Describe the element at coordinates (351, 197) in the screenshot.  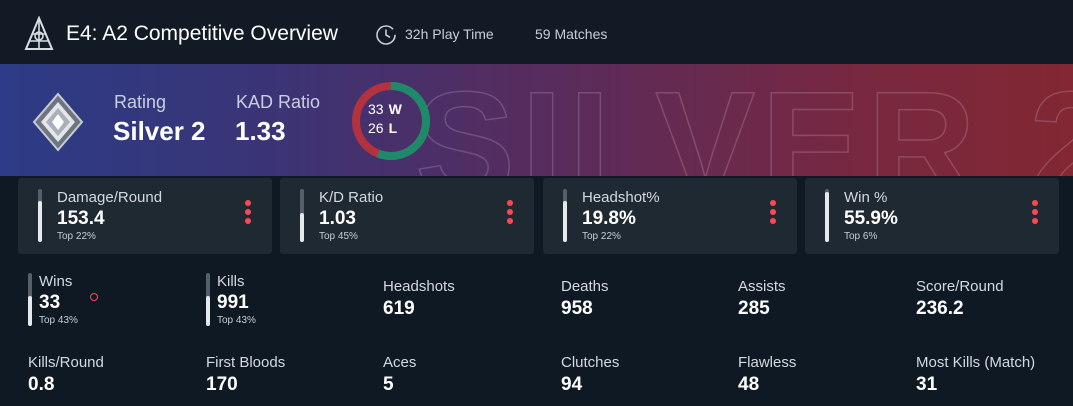
I see `card-label: K/D Ratio` at that location.